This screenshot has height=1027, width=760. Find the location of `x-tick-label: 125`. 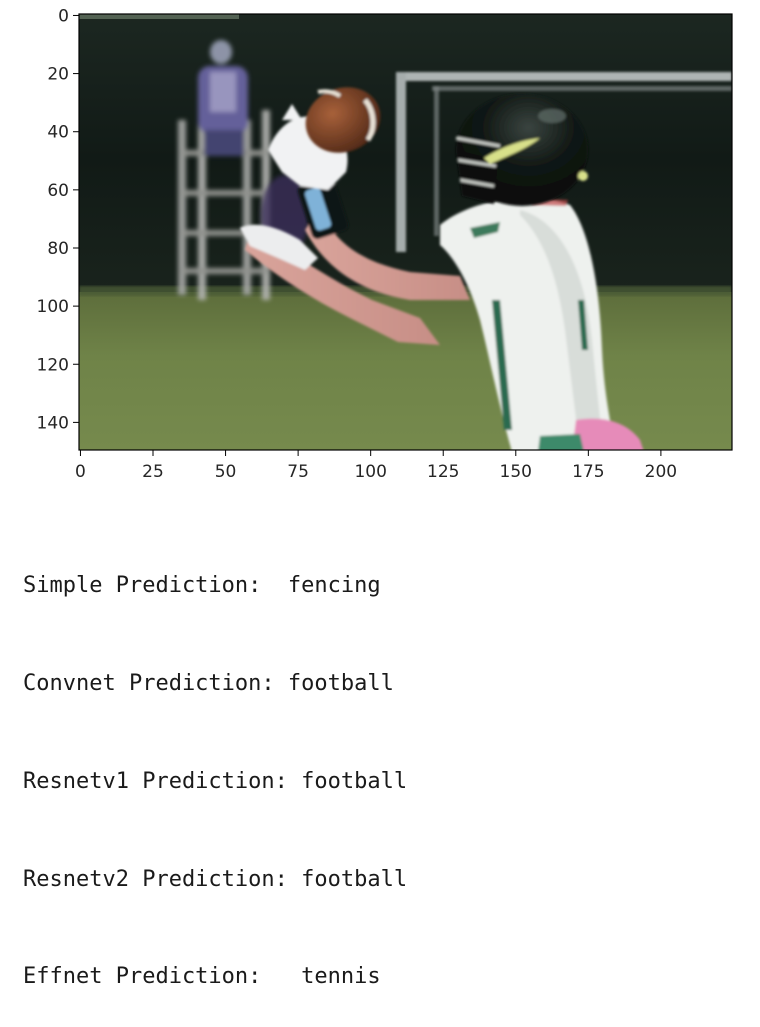

x-tick-label: 125 is located at coordinates (443, 472).